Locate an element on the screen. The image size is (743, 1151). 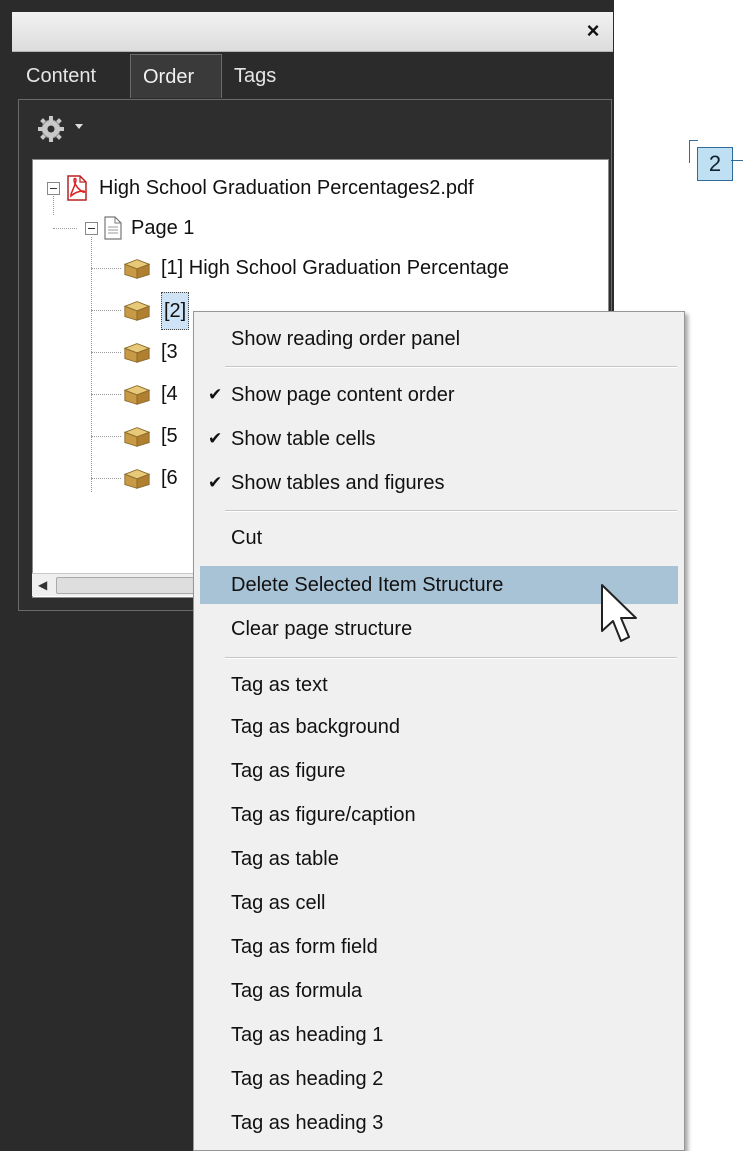
close-icon: × is located at coordinates (593, 31).